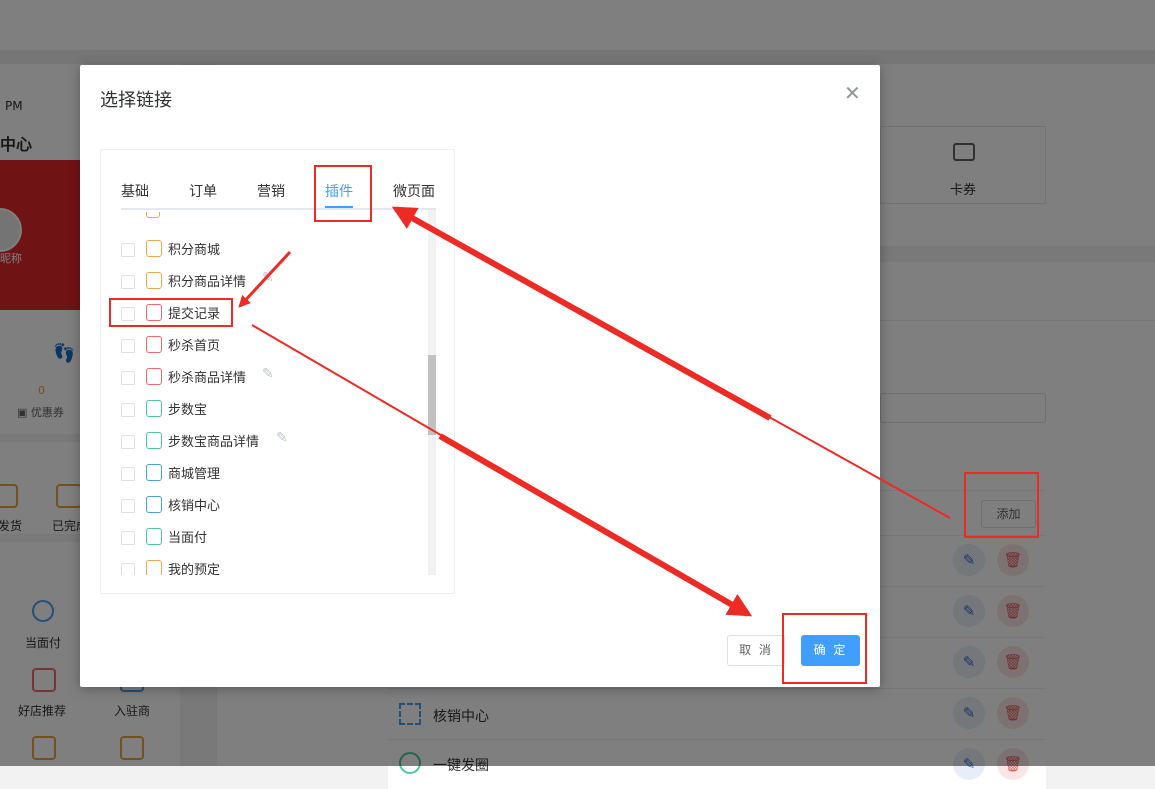 The image size is (1155, 789). Describe the element at coordinates (595, 525) in the screenshot. I see `arrow-item-to-confirm-head` at that location.